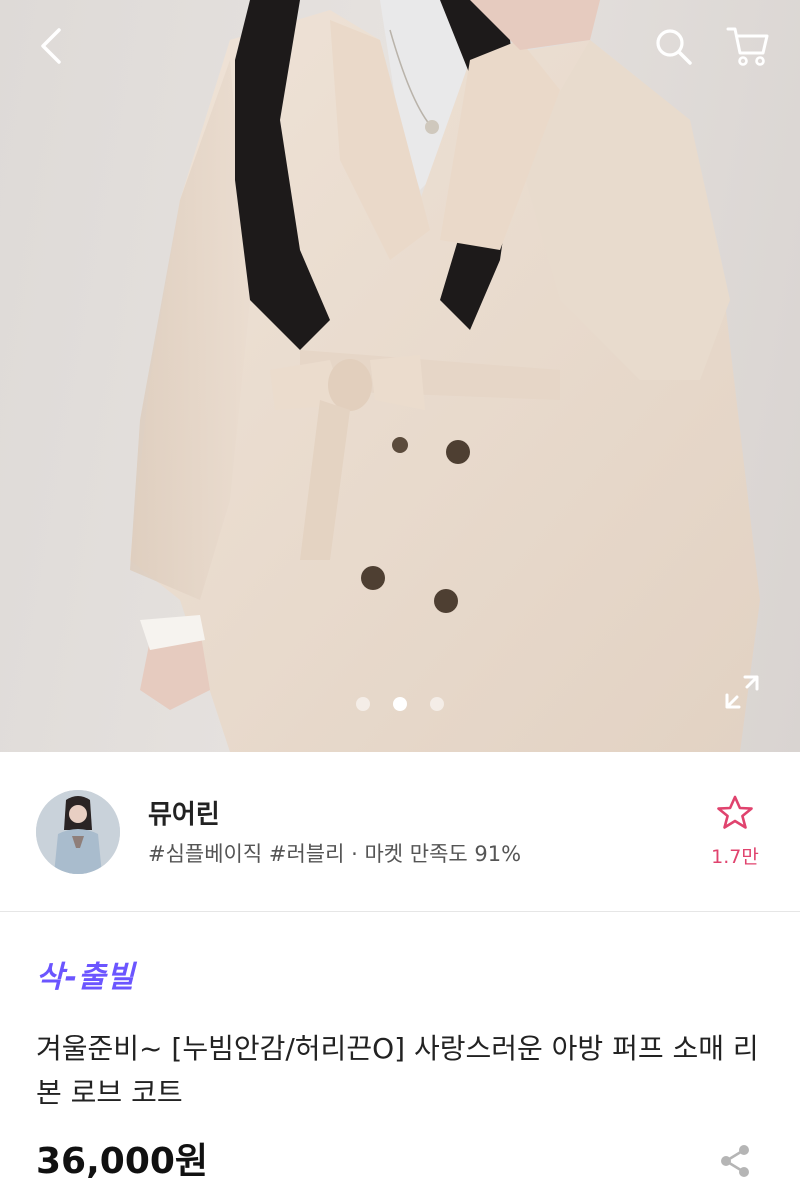 Image resolution: width=800 pixels, height=1200 pixels. Describe the element at coordinates (122, 1161) in the screenshot. I see `product-price: 36,000원` at that location.